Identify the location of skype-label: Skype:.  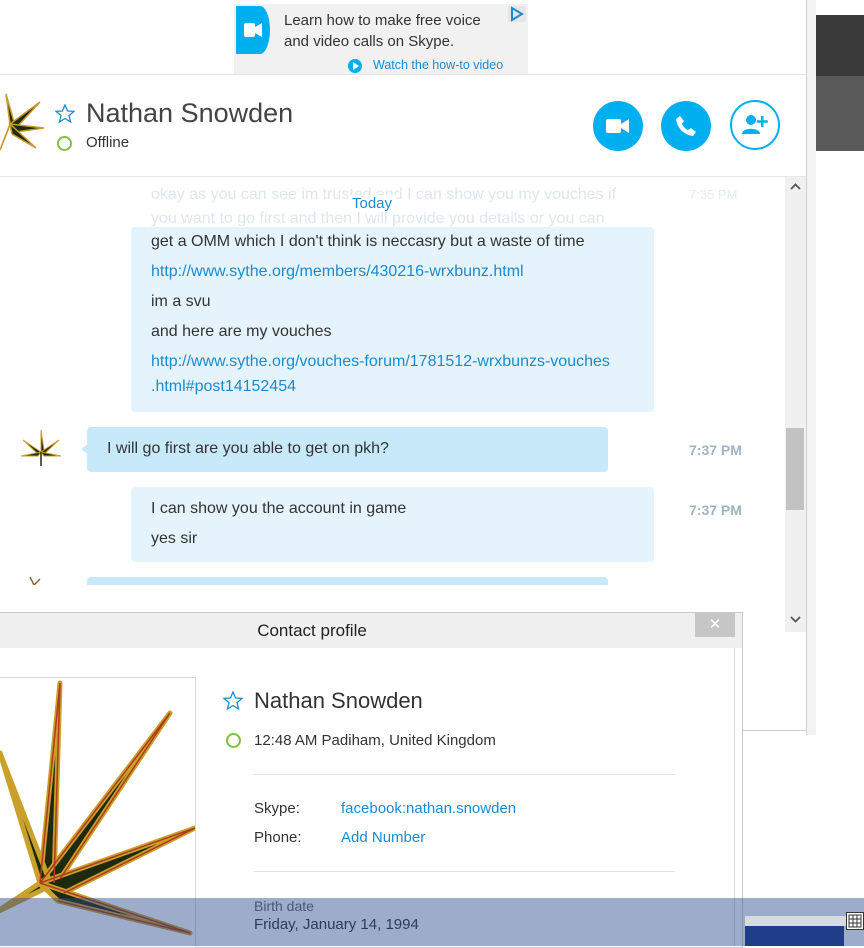
(277, 808).